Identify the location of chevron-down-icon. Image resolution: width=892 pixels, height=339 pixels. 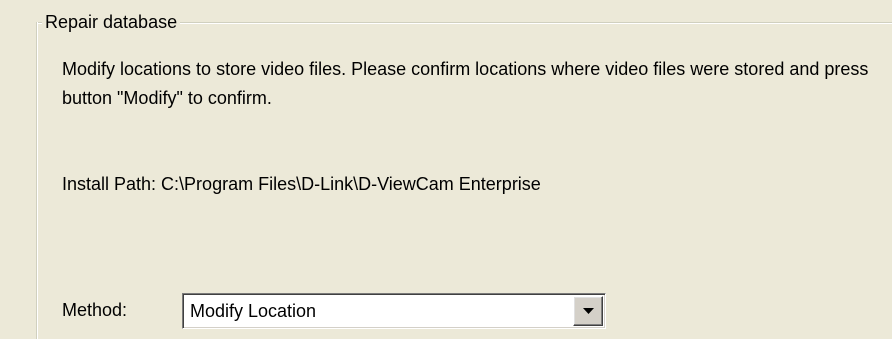
(588, 311).